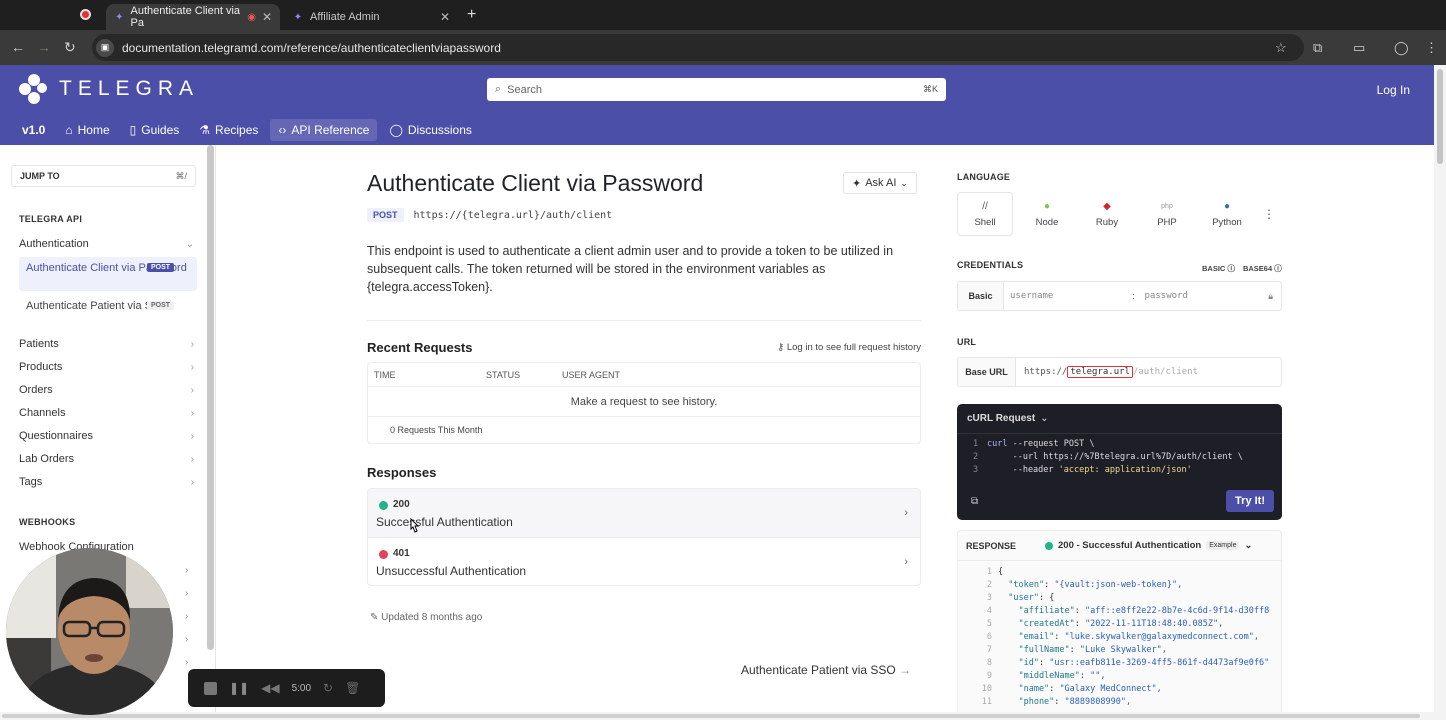  I want to click on menu-kebab-icon: ⋮, so click(1431, 48).